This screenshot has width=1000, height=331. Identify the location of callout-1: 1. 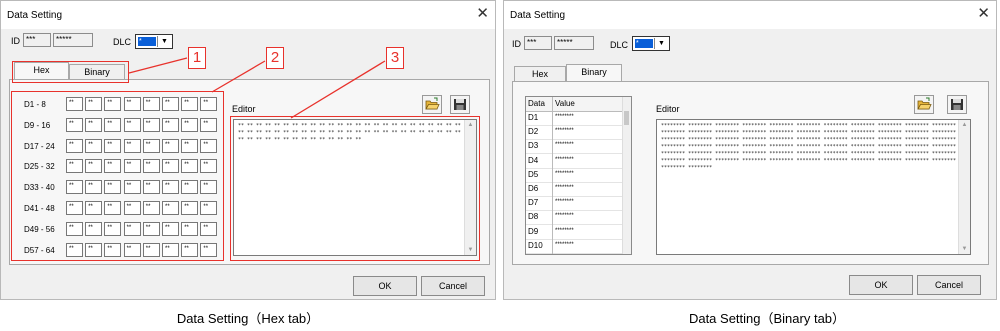
(197, 58).